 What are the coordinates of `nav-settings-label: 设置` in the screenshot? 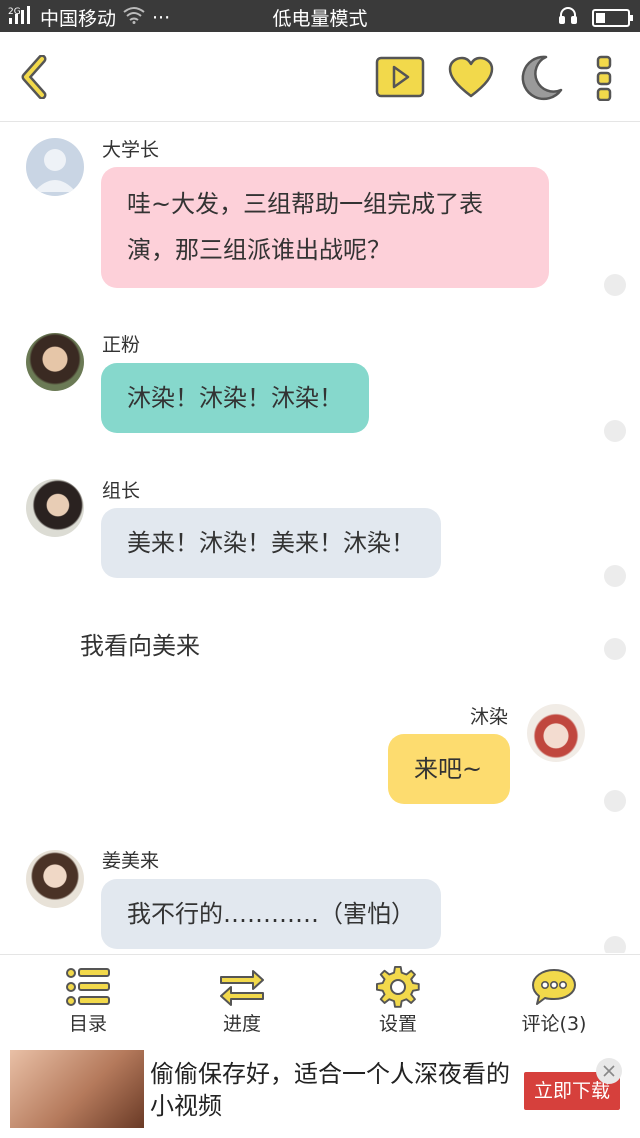 It's located at (397, 1024).